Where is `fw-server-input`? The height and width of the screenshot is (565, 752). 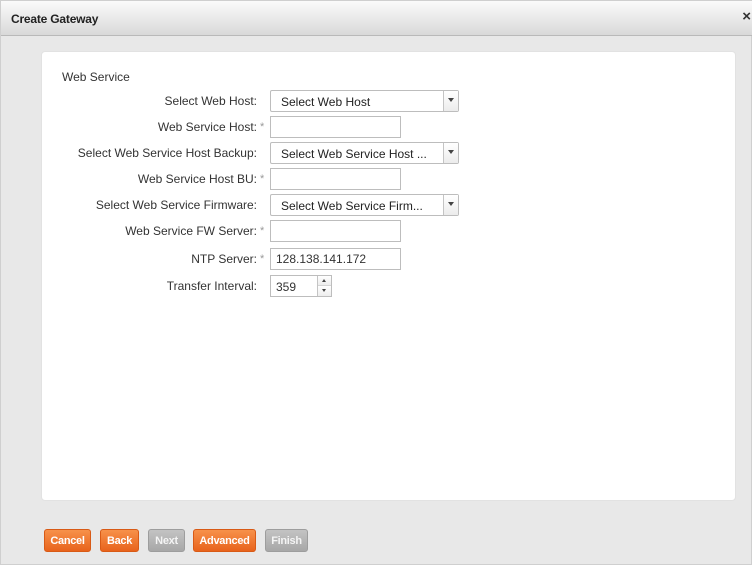 fw-server-input is located at coordinates (335, 231).